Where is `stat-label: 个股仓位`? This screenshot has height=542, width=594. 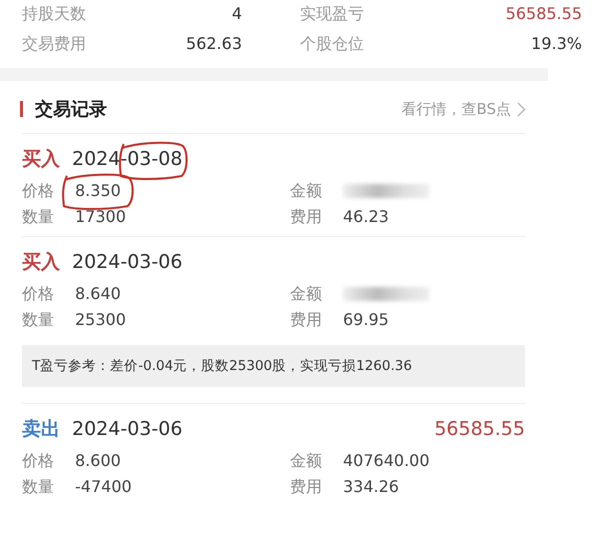 stat-label: 个股仓位 is located at coordinates (332, 44).